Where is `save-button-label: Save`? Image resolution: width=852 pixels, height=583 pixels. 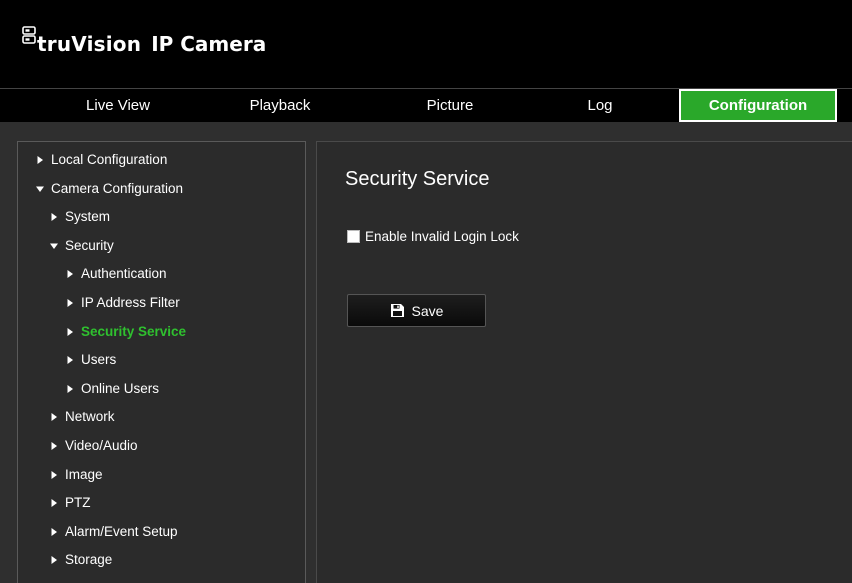
save-button-label: Save is located at coordinates (427, 310).